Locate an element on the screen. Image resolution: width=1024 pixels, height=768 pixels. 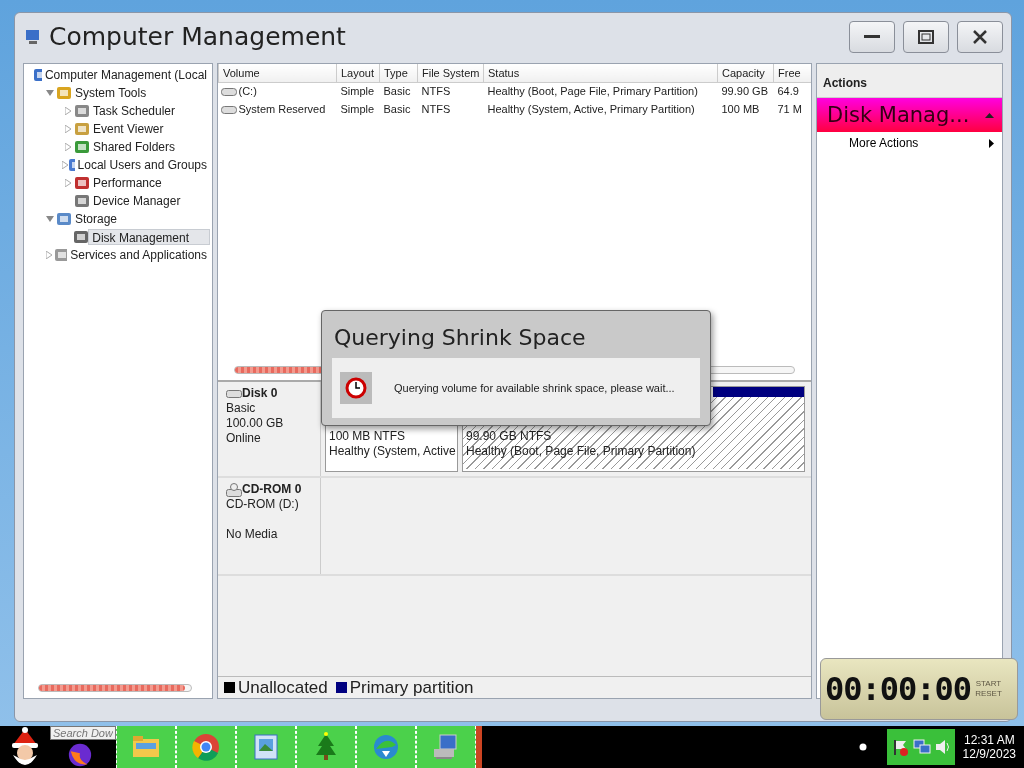
submenu-arrow-icon is located at coordinates (991, 143).